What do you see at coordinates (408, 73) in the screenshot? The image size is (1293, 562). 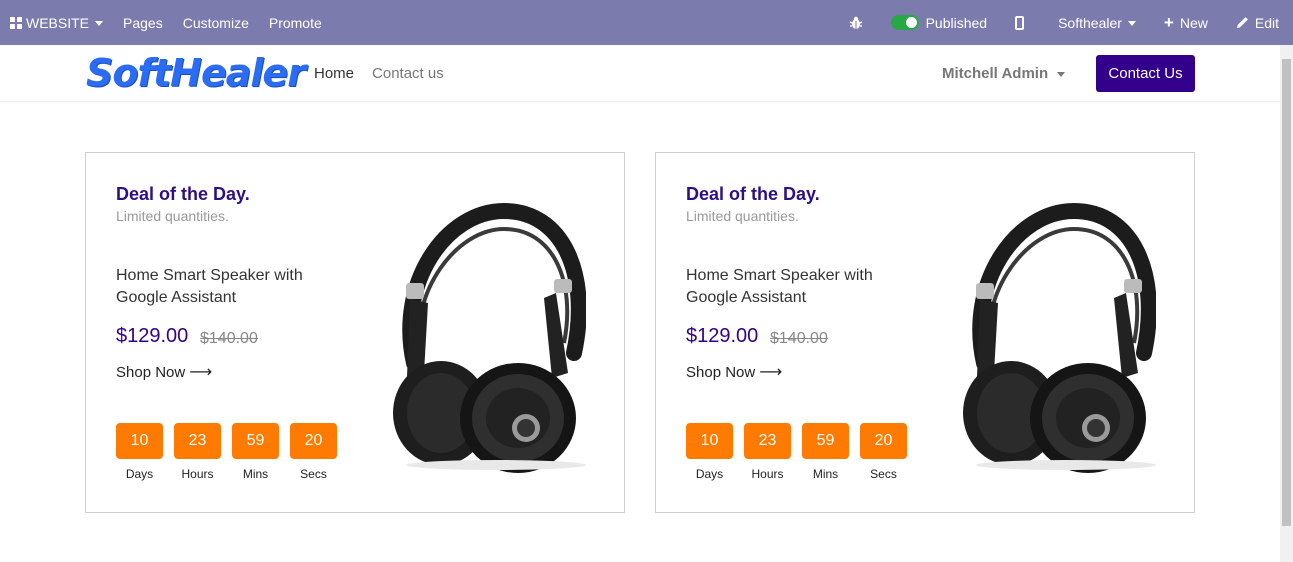 I see `nav-contact: Contact us` at bounding box center [408, 73].